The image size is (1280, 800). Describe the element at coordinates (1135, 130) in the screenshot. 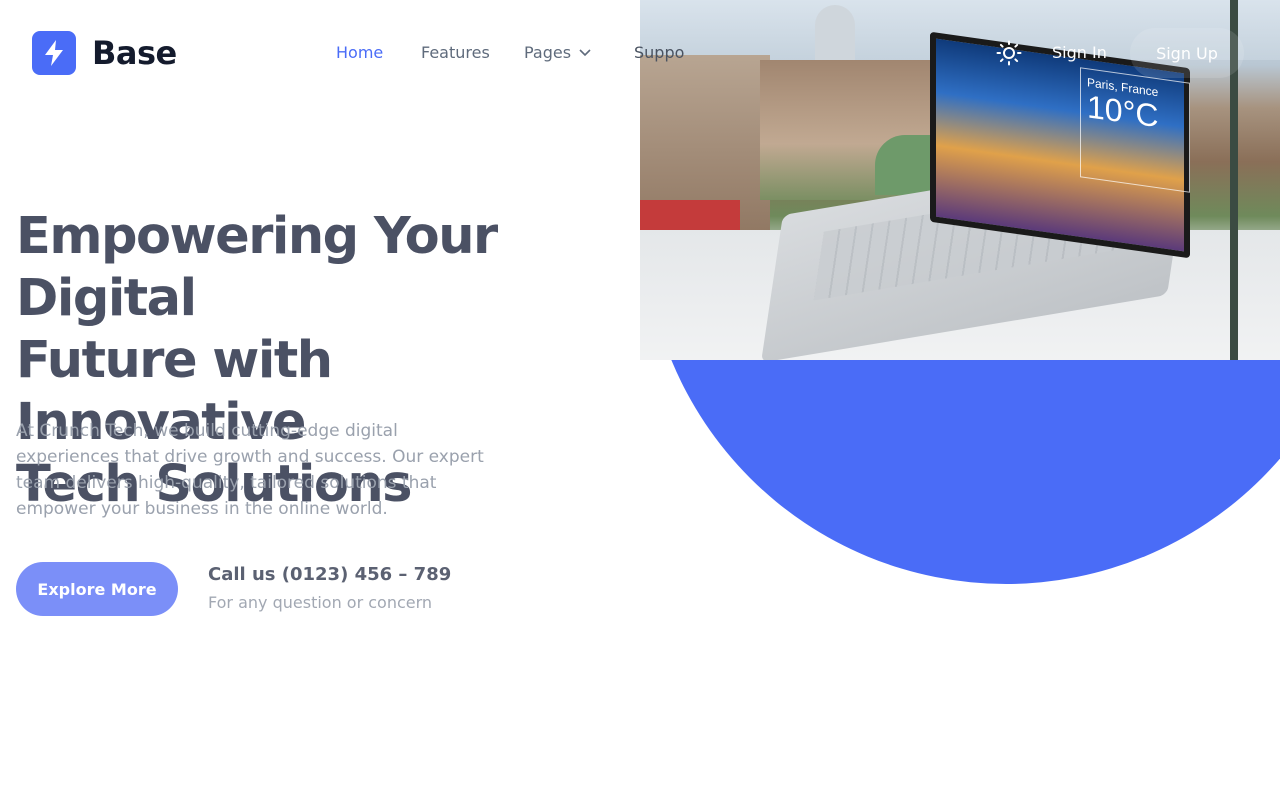

I see `laptop-weather-widget: Paris, France 10°C` at that location.